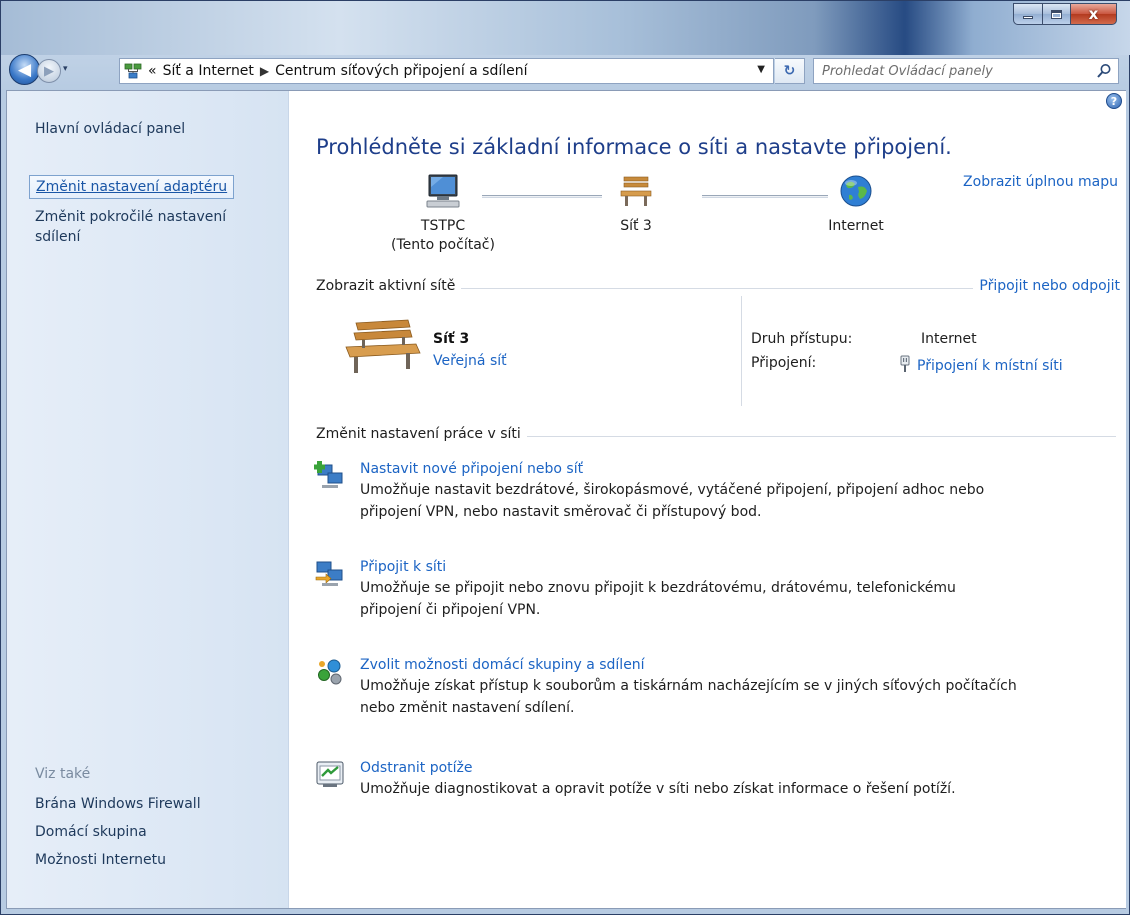 The height and width of the screenshot is (915, 1130). I want to click on close-button: x, so click(1094, 14).